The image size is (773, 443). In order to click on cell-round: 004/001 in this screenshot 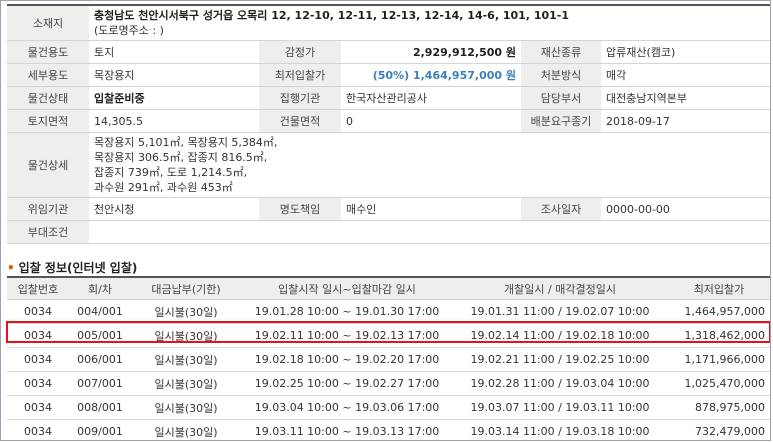, I will do `click(100, 311)`.